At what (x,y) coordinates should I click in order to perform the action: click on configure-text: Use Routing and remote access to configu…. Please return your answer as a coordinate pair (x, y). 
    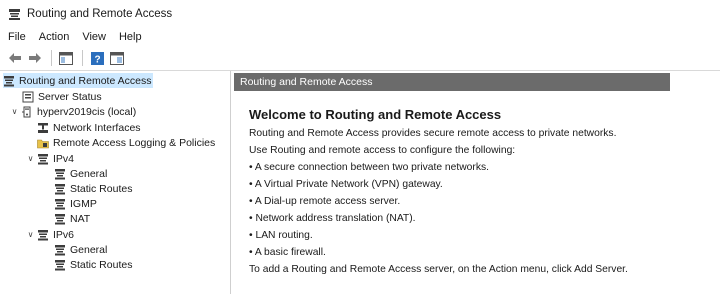
    Looking at the image, I should click on (382, 150).